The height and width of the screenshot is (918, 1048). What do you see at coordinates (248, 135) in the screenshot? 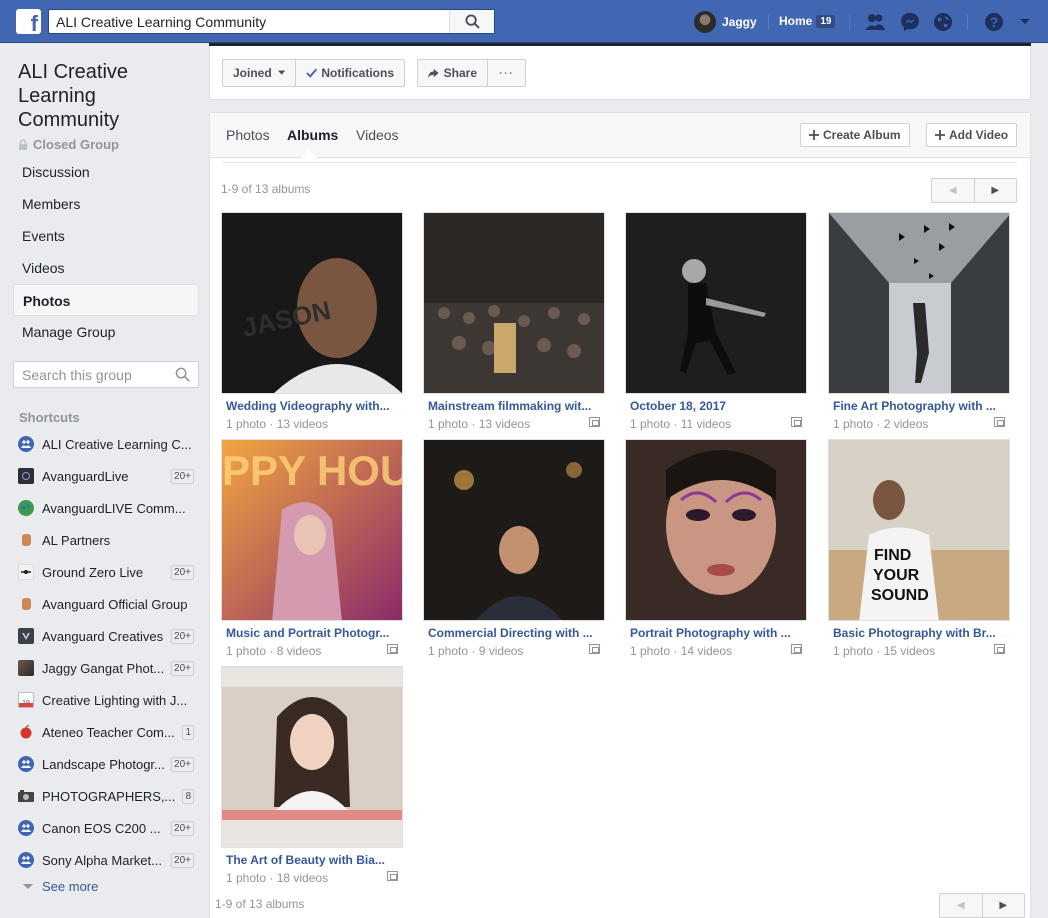
I see `tab-photos: Photos` at bounding box center [248, 135].